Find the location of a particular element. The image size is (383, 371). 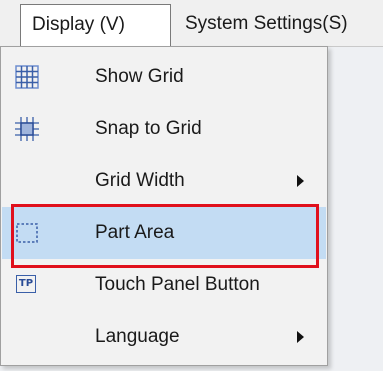

menu-item-label: Language is located at coordinates (137, 336).